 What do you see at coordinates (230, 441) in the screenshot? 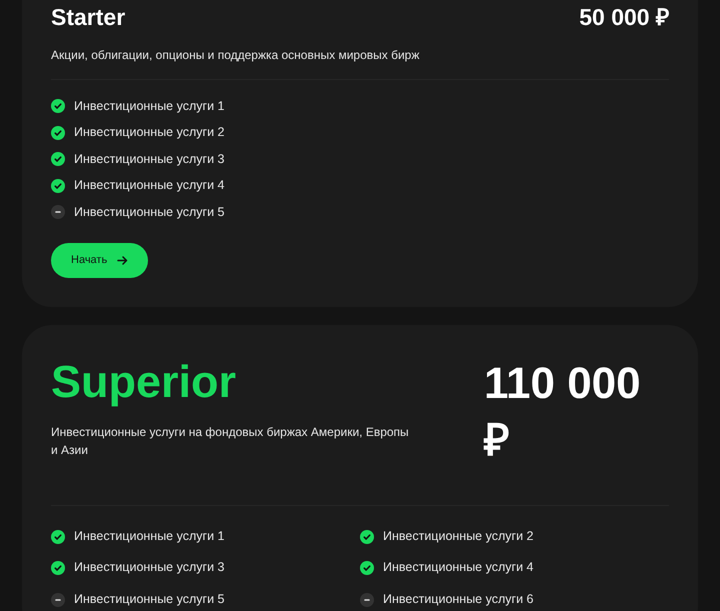
I see `plan-description: Инвестиционные услуги на фондовых биржах Америки, Европы и Азии` at bounding box center [230, 441].